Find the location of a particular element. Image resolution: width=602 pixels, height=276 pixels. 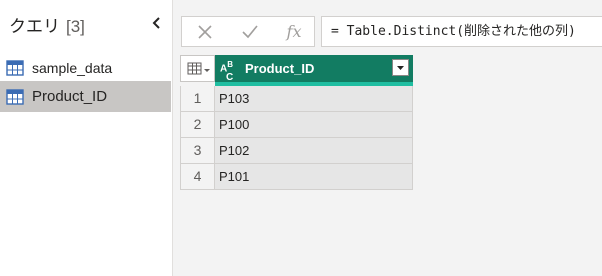

chevron-left-icon is located at coordinates (157, 23).